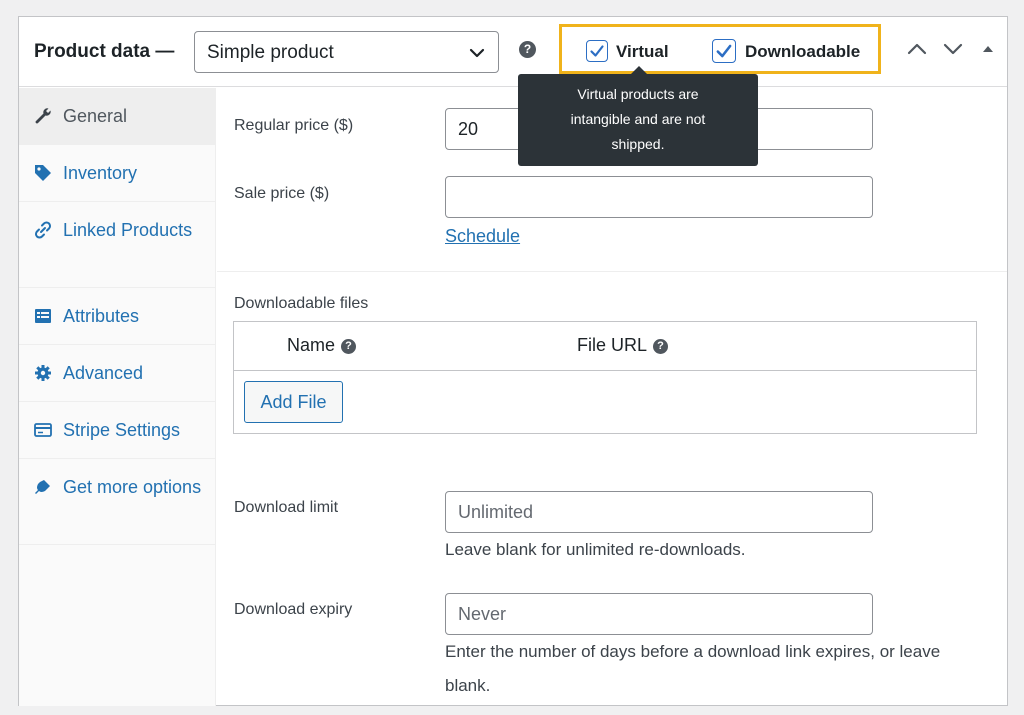 This screenshot has width=1024, height=715. What do you see at coordinates (122, 430) in the screenshot?
I see `tab-label: Stripe Settings` at bounding box center [122, 430].